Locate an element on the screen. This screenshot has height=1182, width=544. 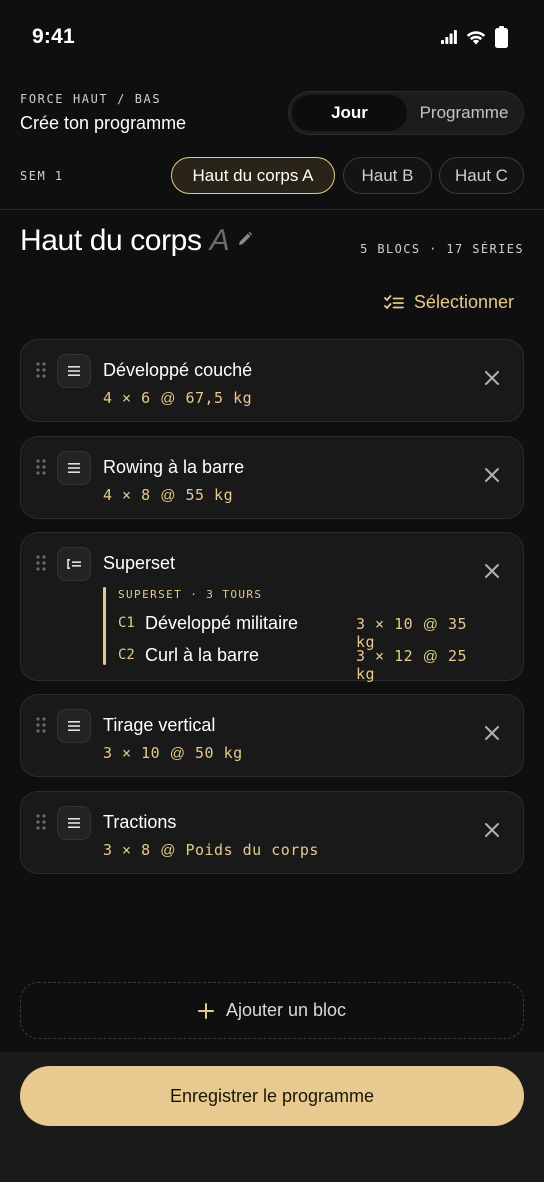
day-tab-haut-b: Haut B is located at coordinates (387, 175).